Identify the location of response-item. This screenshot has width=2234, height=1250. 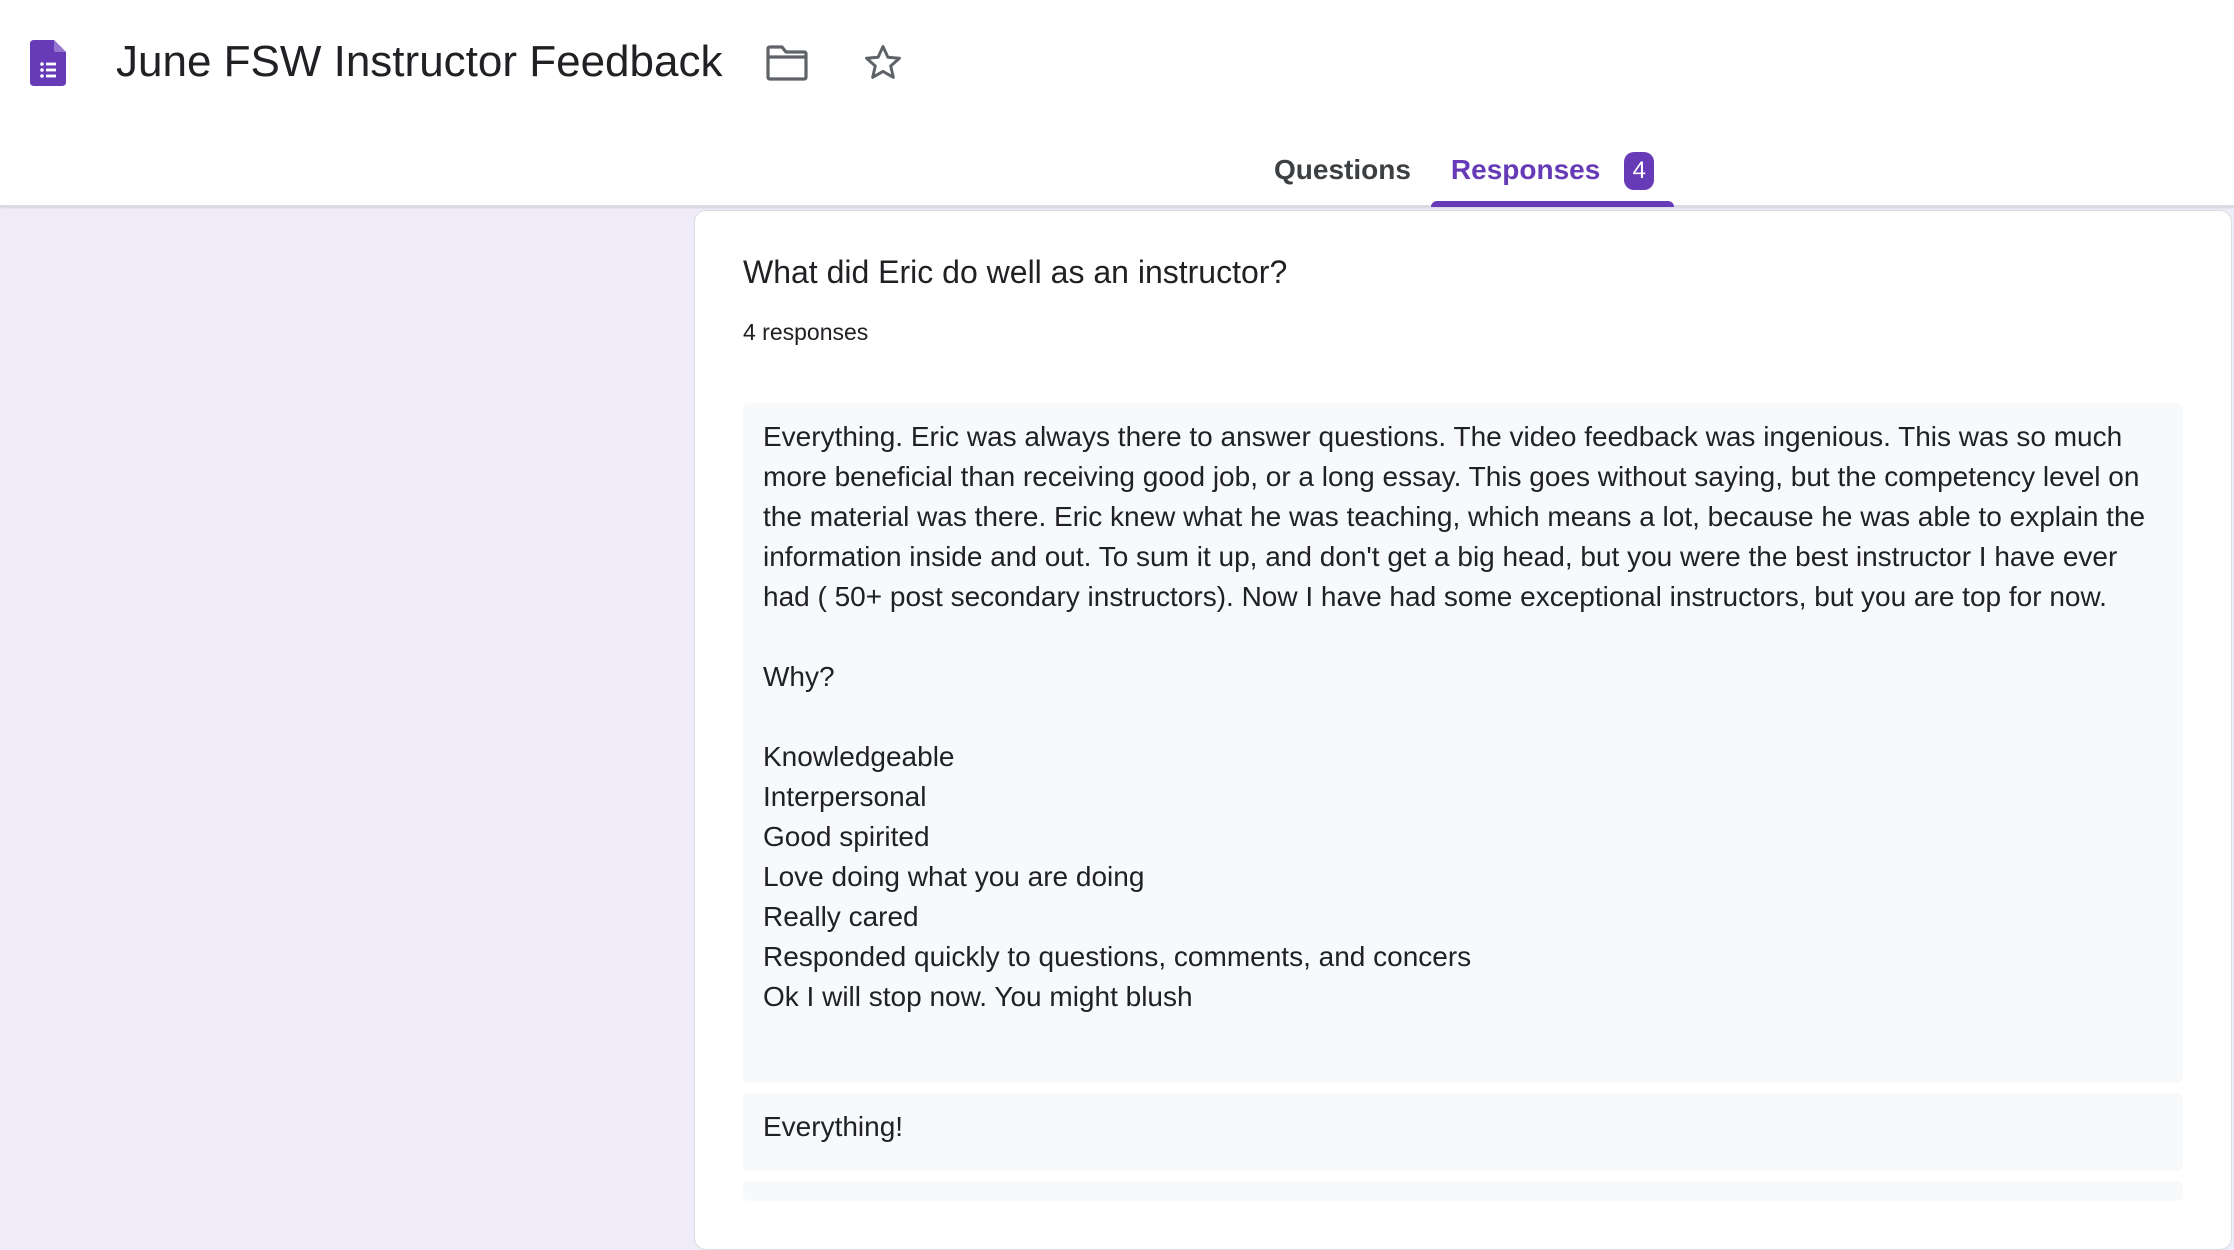
(1463, 1191).